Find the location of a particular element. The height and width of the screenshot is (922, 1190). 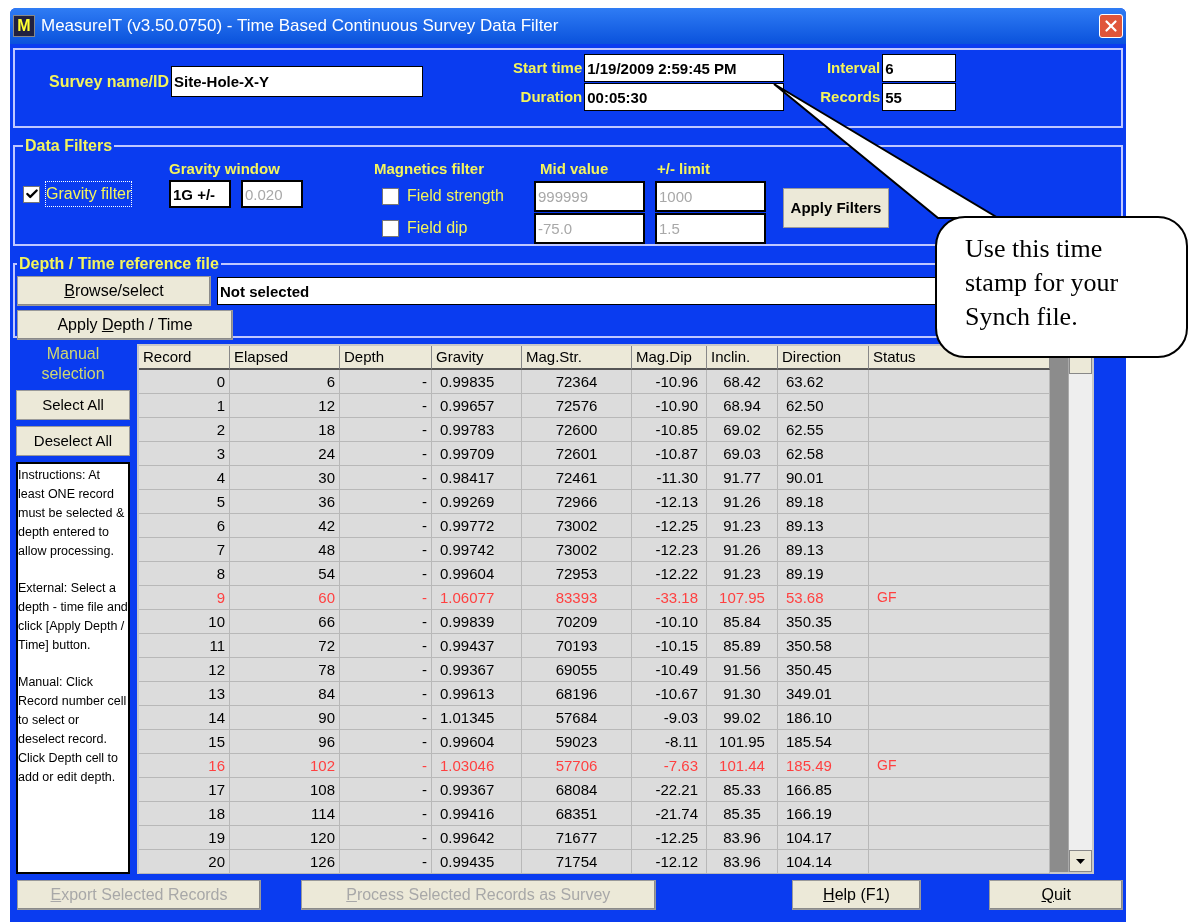

select-all-button: Select All is located at coordinates (73, 405).